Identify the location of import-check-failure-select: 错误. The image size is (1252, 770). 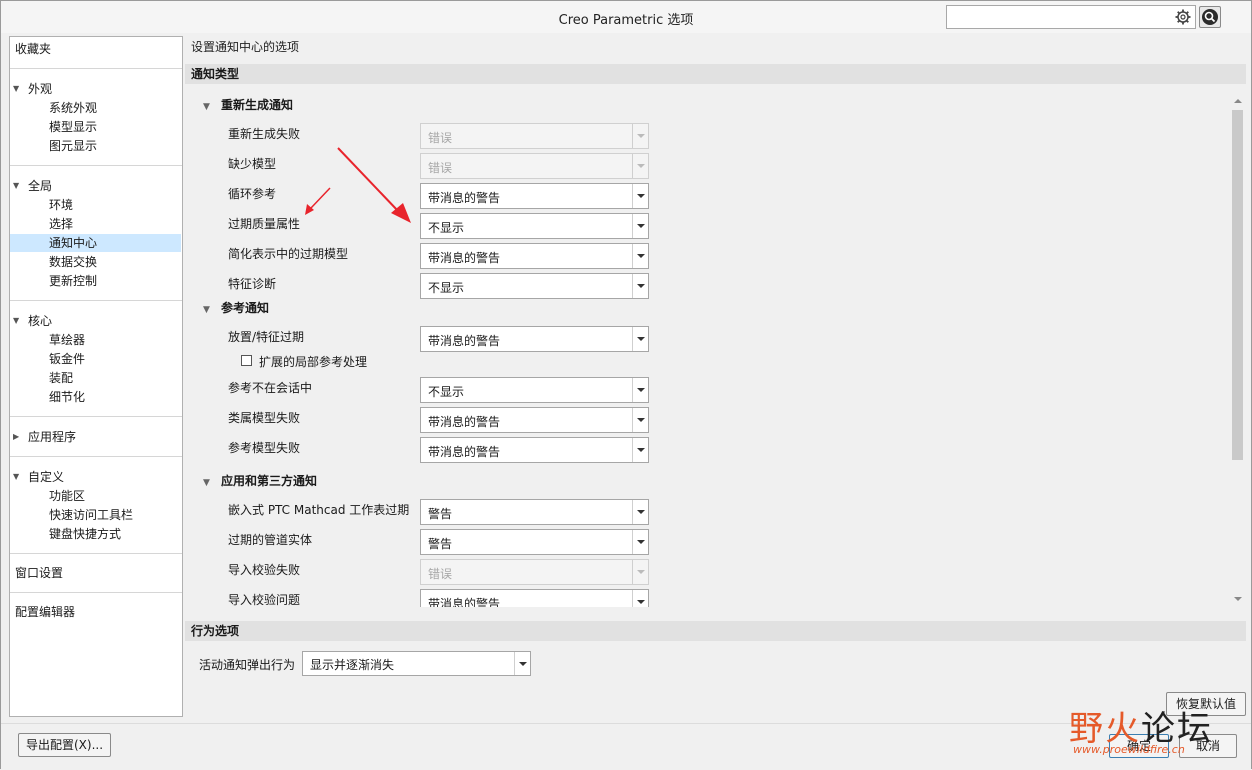
(534, 572).